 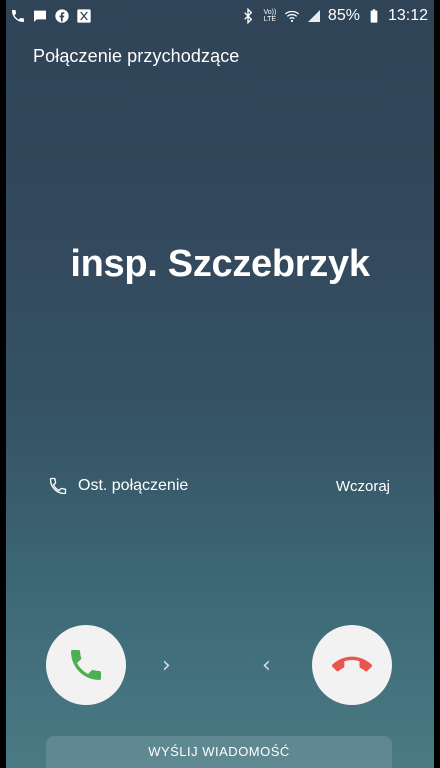 I want to click on decline-call-button, so click(x=352, y=665).